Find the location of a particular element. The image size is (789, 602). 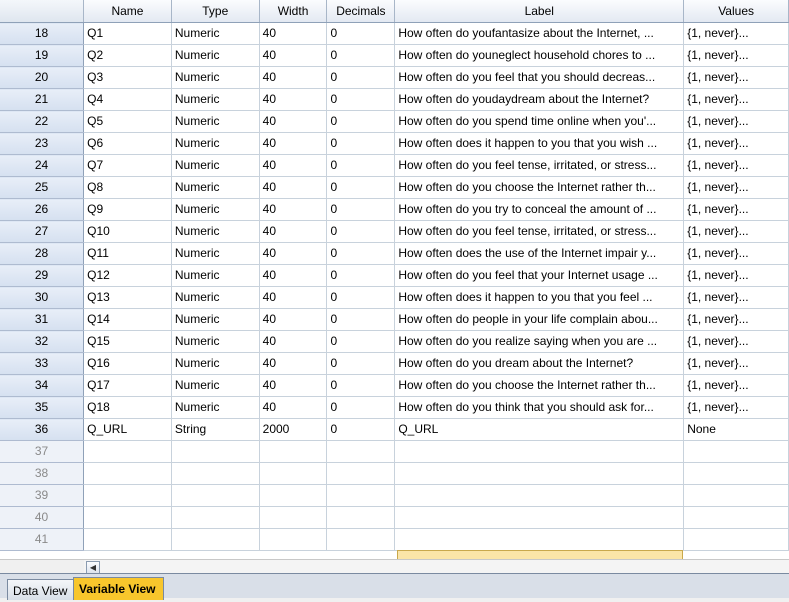

cell-name: Q1 is located at coordinates (127, 33).